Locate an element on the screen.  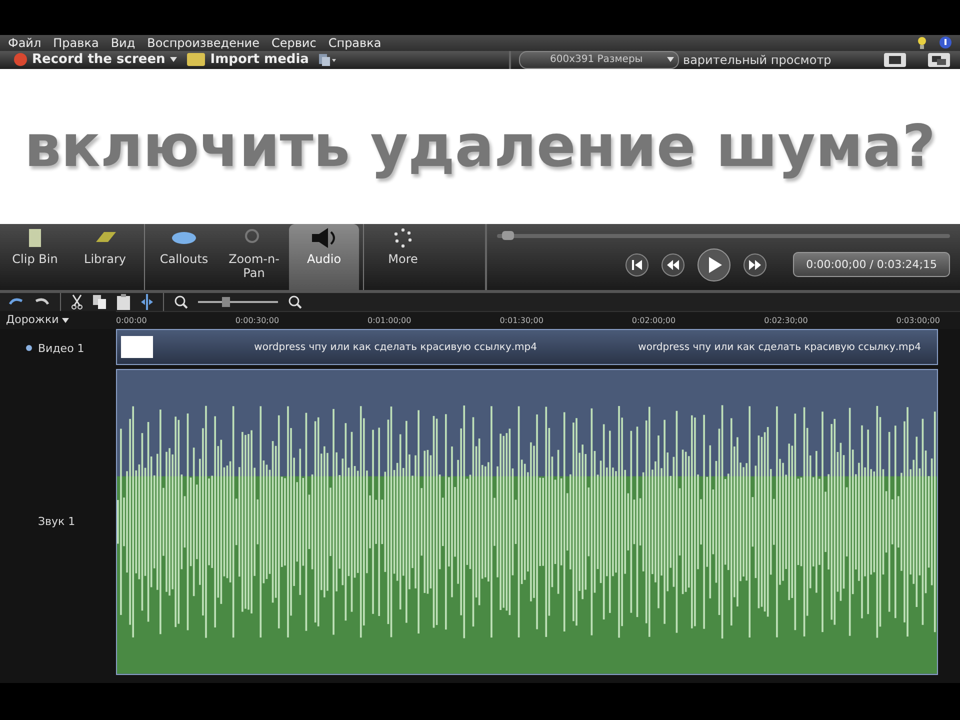
zoom-out-icon is located at coordinates (181, 301).